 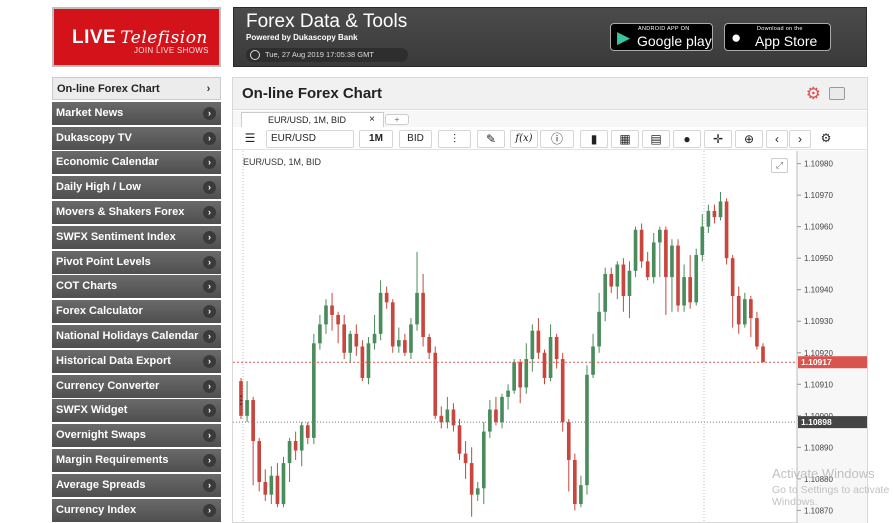 What do you see at coordinates (113, 360) in the screenshot?
I see `sidebar-item-label: Historical Data Export` at bounding box center [113, 360].